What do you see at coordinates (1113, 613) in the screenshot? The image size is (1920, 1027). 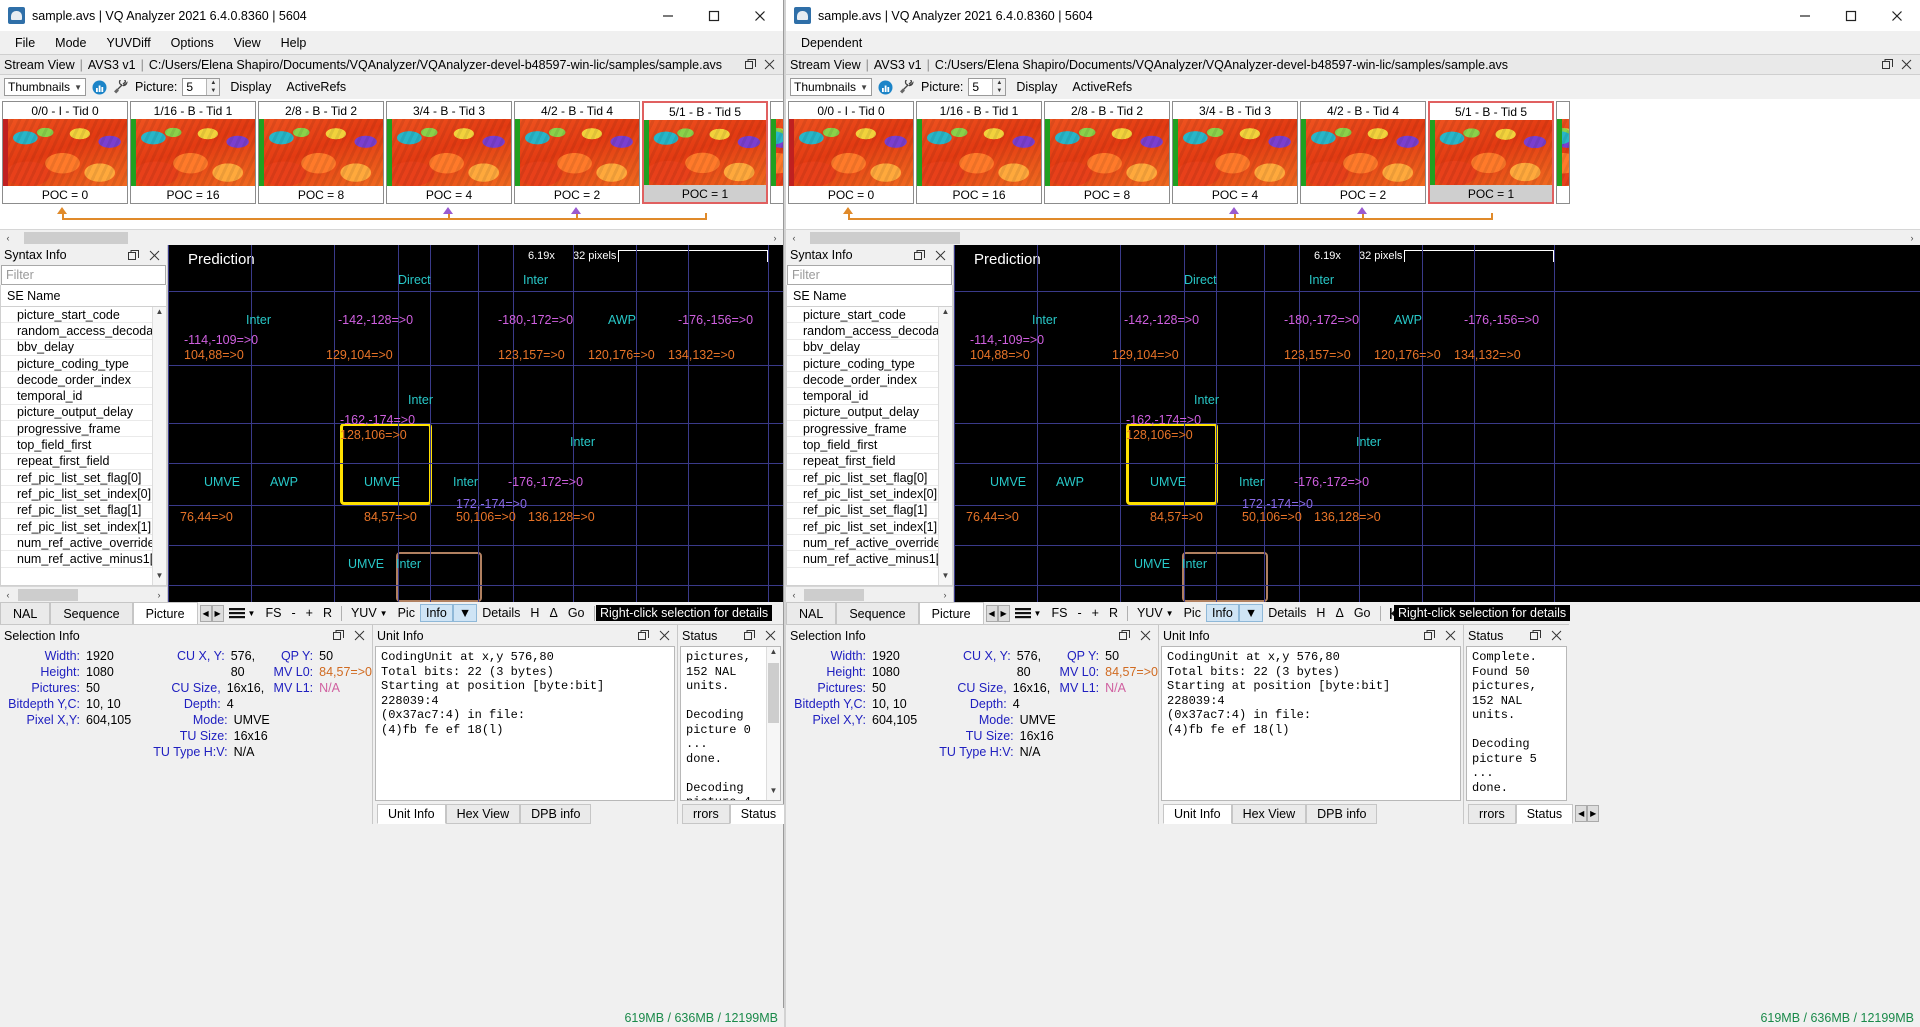 I see `reset-button: R` at bounding box center [1113, 613].